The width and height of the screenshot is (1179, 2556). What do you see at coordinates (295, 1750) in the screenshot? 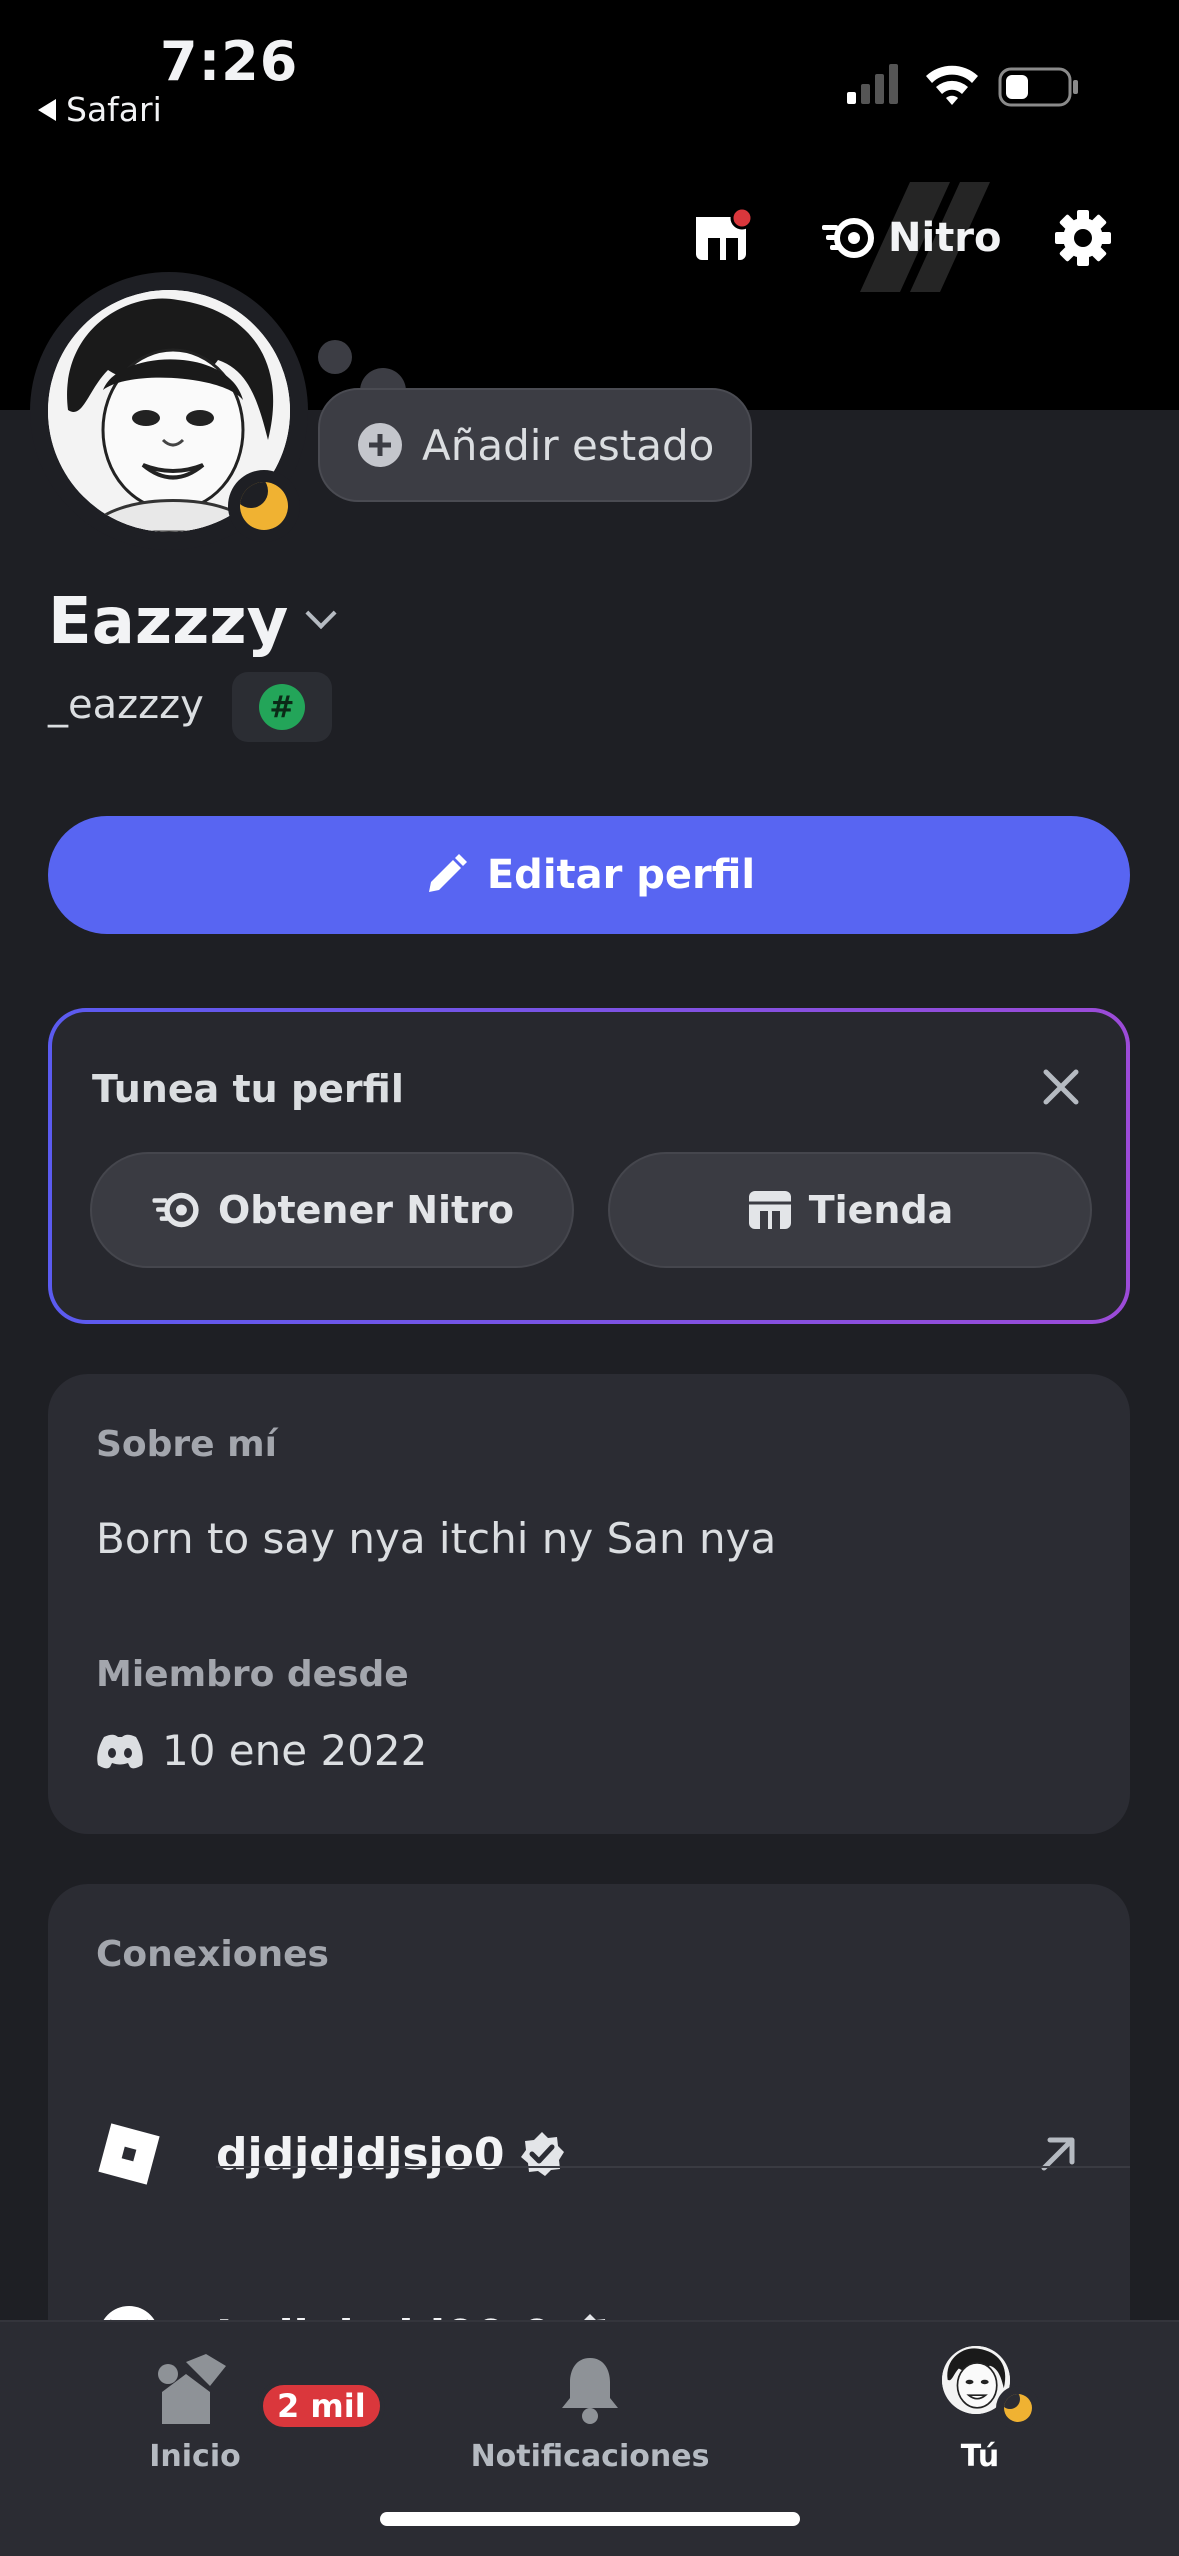
I see `member-since-date: 10 ene 2022` at bounding box center [295, 1750].